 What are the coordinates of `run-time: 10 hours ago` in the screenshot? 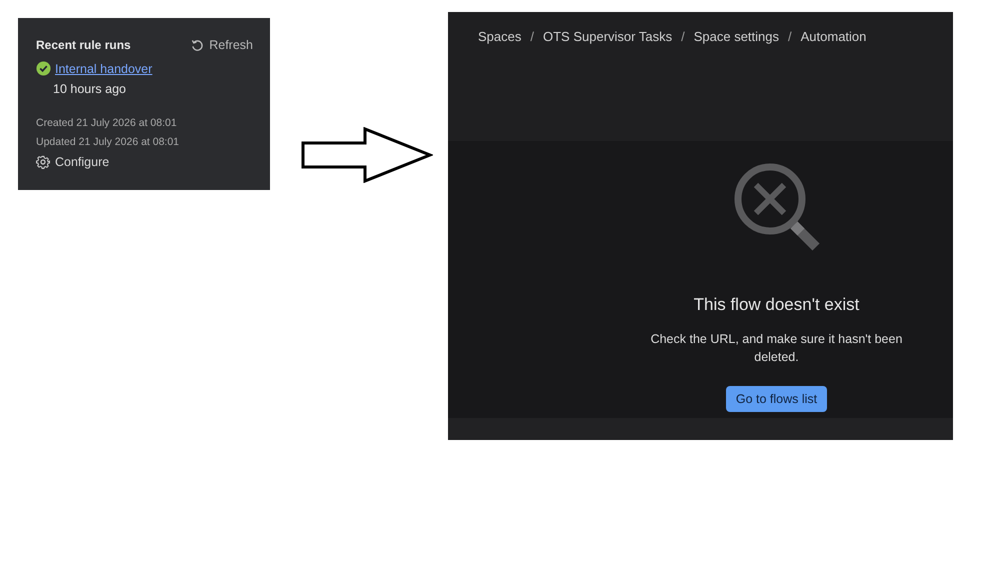 It's located at (90, 89).